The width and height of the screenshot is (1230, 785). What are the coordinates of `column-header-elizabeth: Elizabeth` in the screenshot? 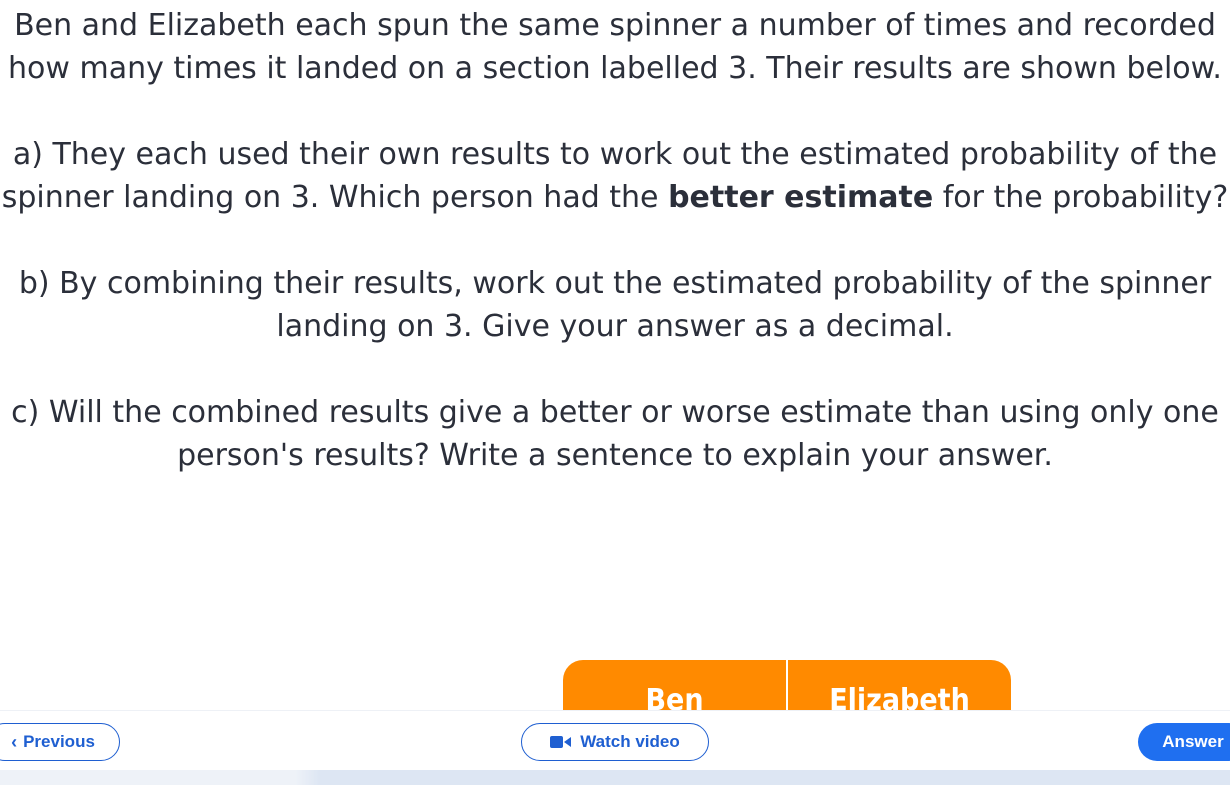 It's located at (899, 697).